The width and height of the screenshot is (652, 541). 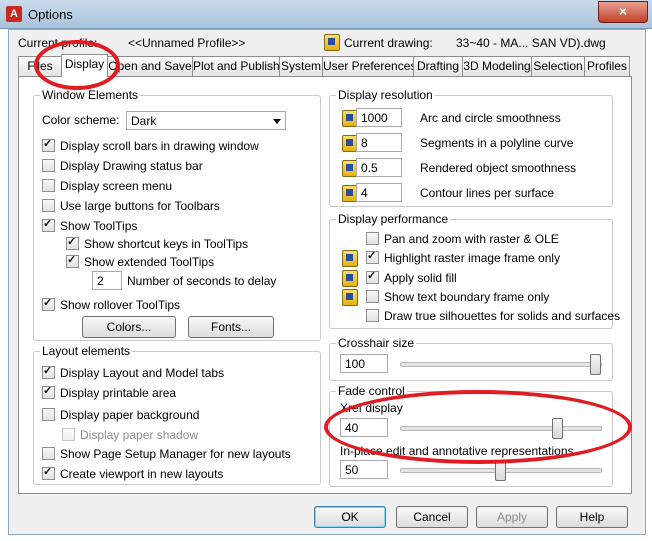 I want to click on help-button: Help, so click(x=592, y=517).